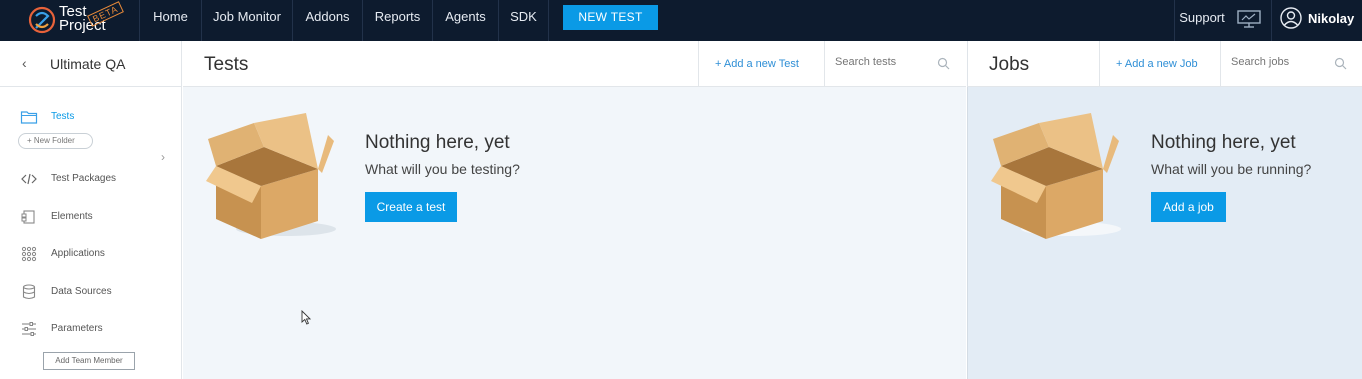 The width and height of the screenshot is (1362, 379). I want to click on sidebar-item-test-packages: Test Packages, so click(95, 179).